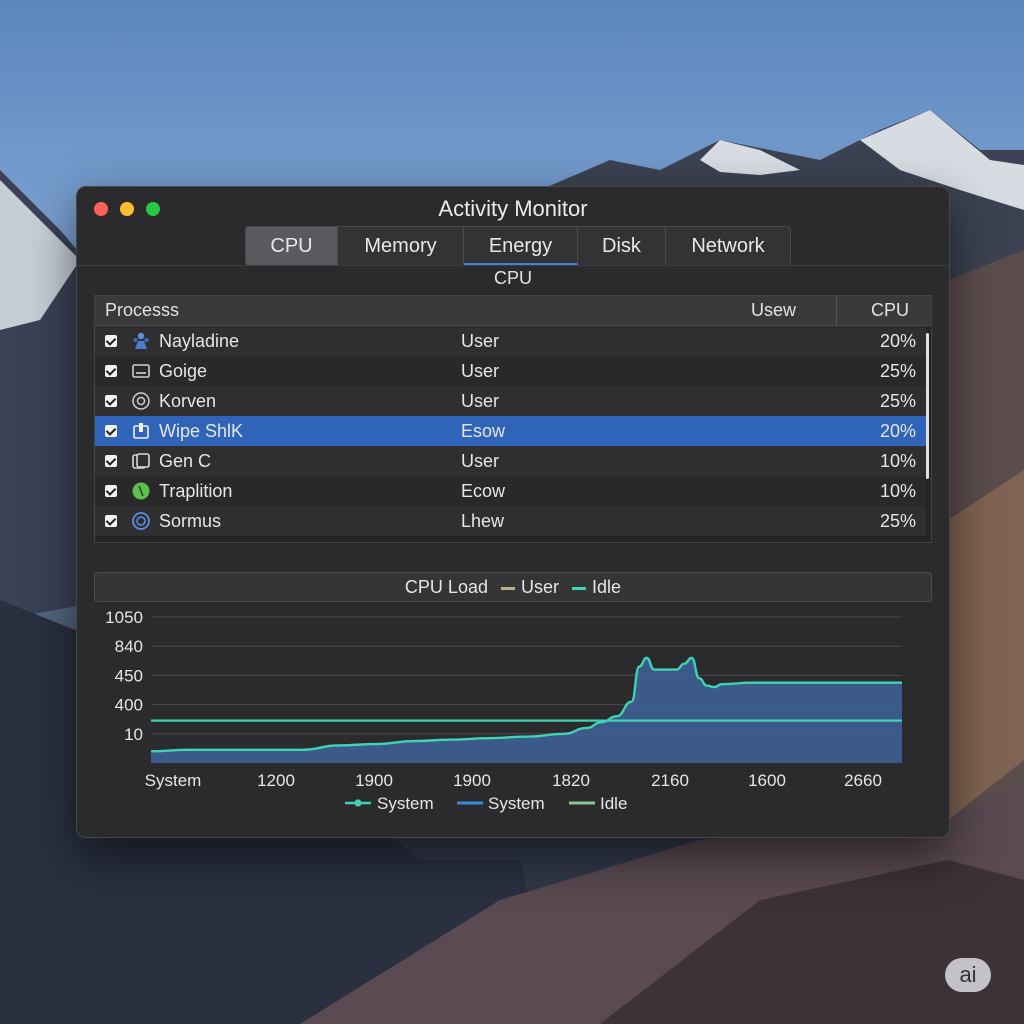 This screenshot has height=1024, width=1024. What do you see at coordinates (513, 208) in the screenshot?
I see `window-title: Activity Monitor` at bounding box center [513, 208].